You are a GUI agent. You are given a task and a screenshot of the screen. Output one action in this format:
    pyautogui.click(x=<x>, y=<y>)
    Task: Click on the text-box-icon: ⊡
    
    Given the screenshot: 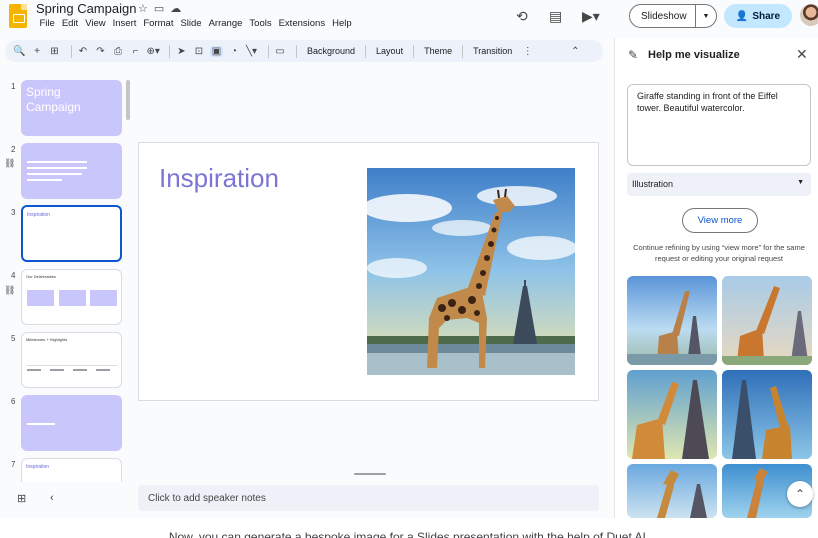 What is the action you would take?
    pyautogui.click(x=199, y=51)
    